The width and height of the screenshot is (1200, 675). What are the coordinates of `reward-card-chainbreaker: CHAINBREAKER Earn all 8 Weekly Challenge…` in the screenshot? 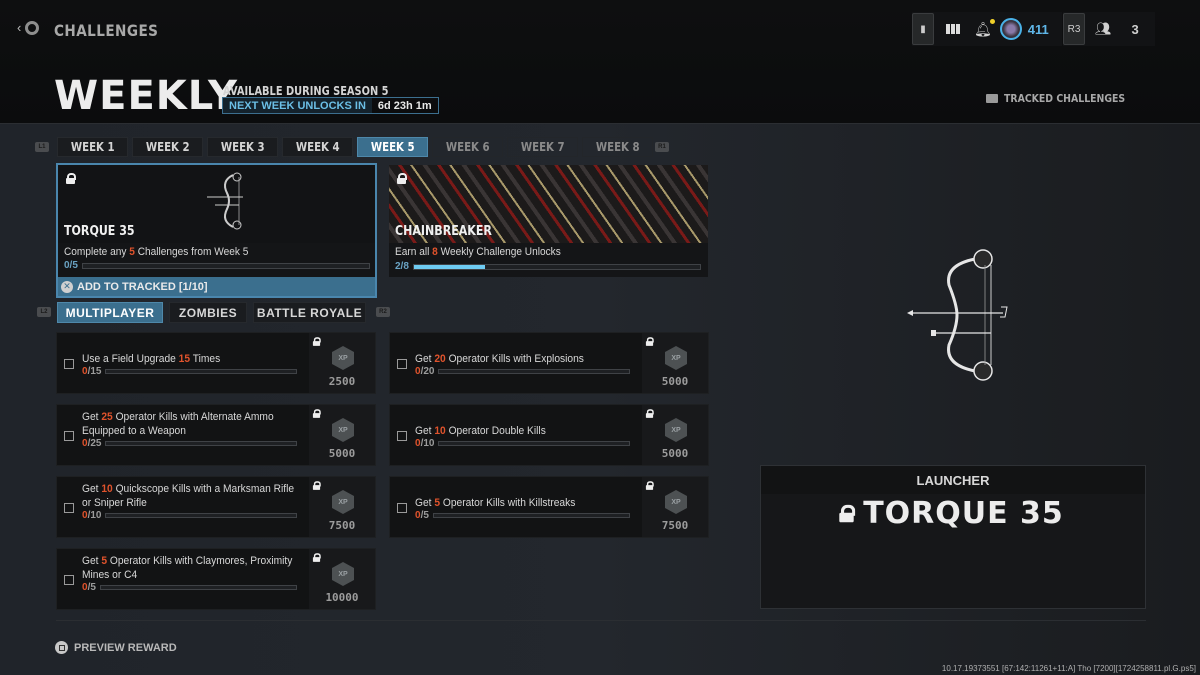 It's located at (548, 221).